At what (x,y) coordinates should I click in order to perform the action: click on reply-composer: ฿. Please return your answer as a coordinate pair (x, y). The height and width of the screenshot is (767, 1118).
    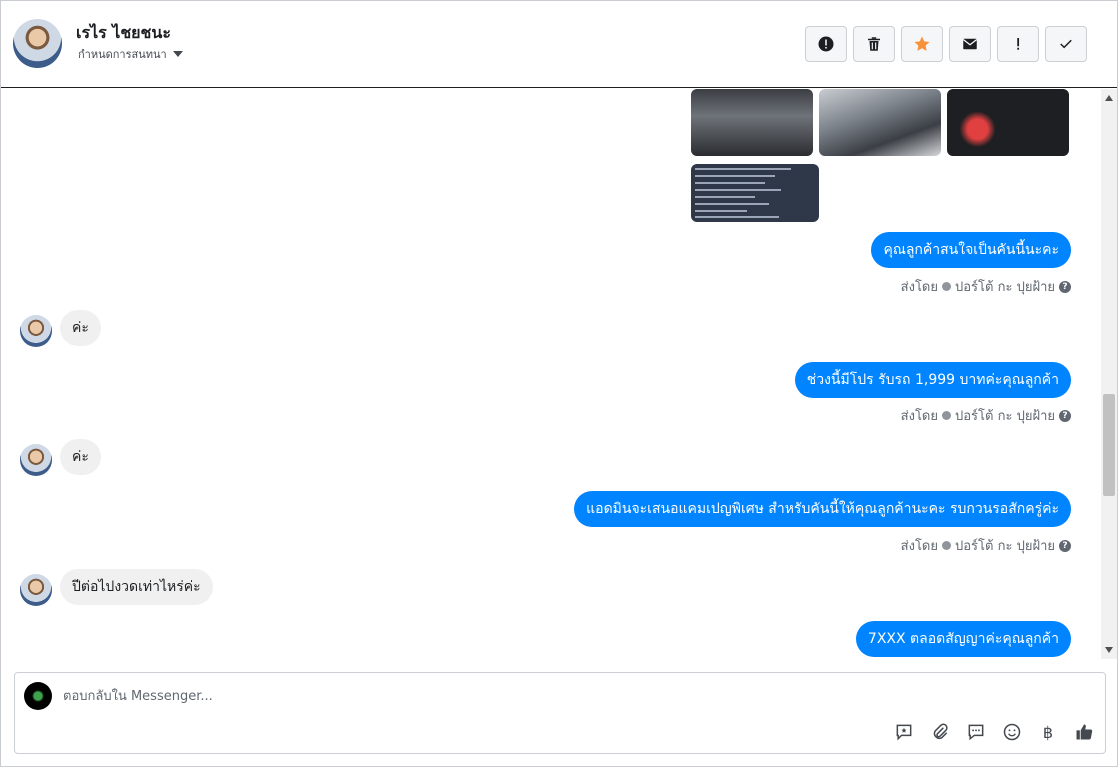
    Looking at the image, I should click on (560, 713).